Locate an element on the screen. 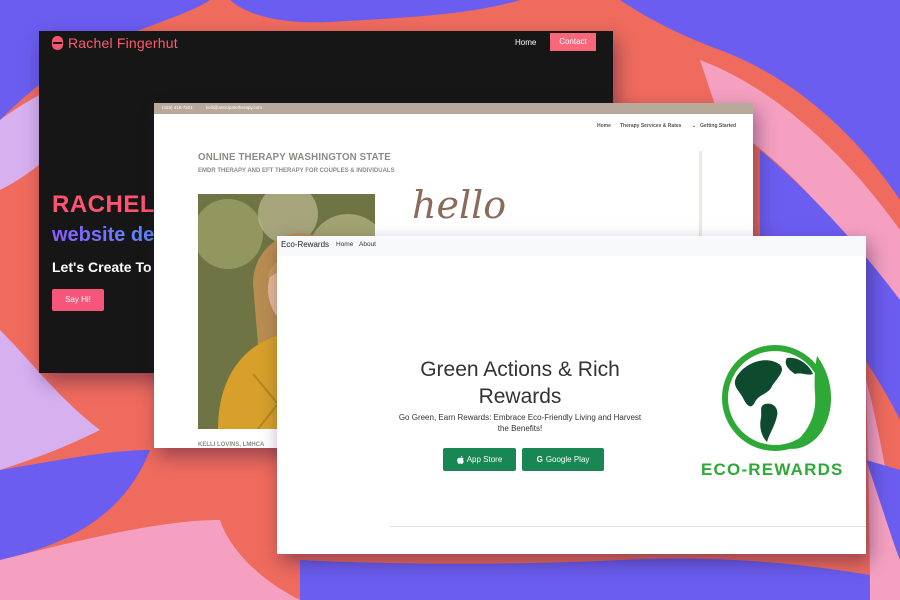 This screenshot has width=900, height=600. google-play-button: G Google Play is located at coordinates (563, 459).